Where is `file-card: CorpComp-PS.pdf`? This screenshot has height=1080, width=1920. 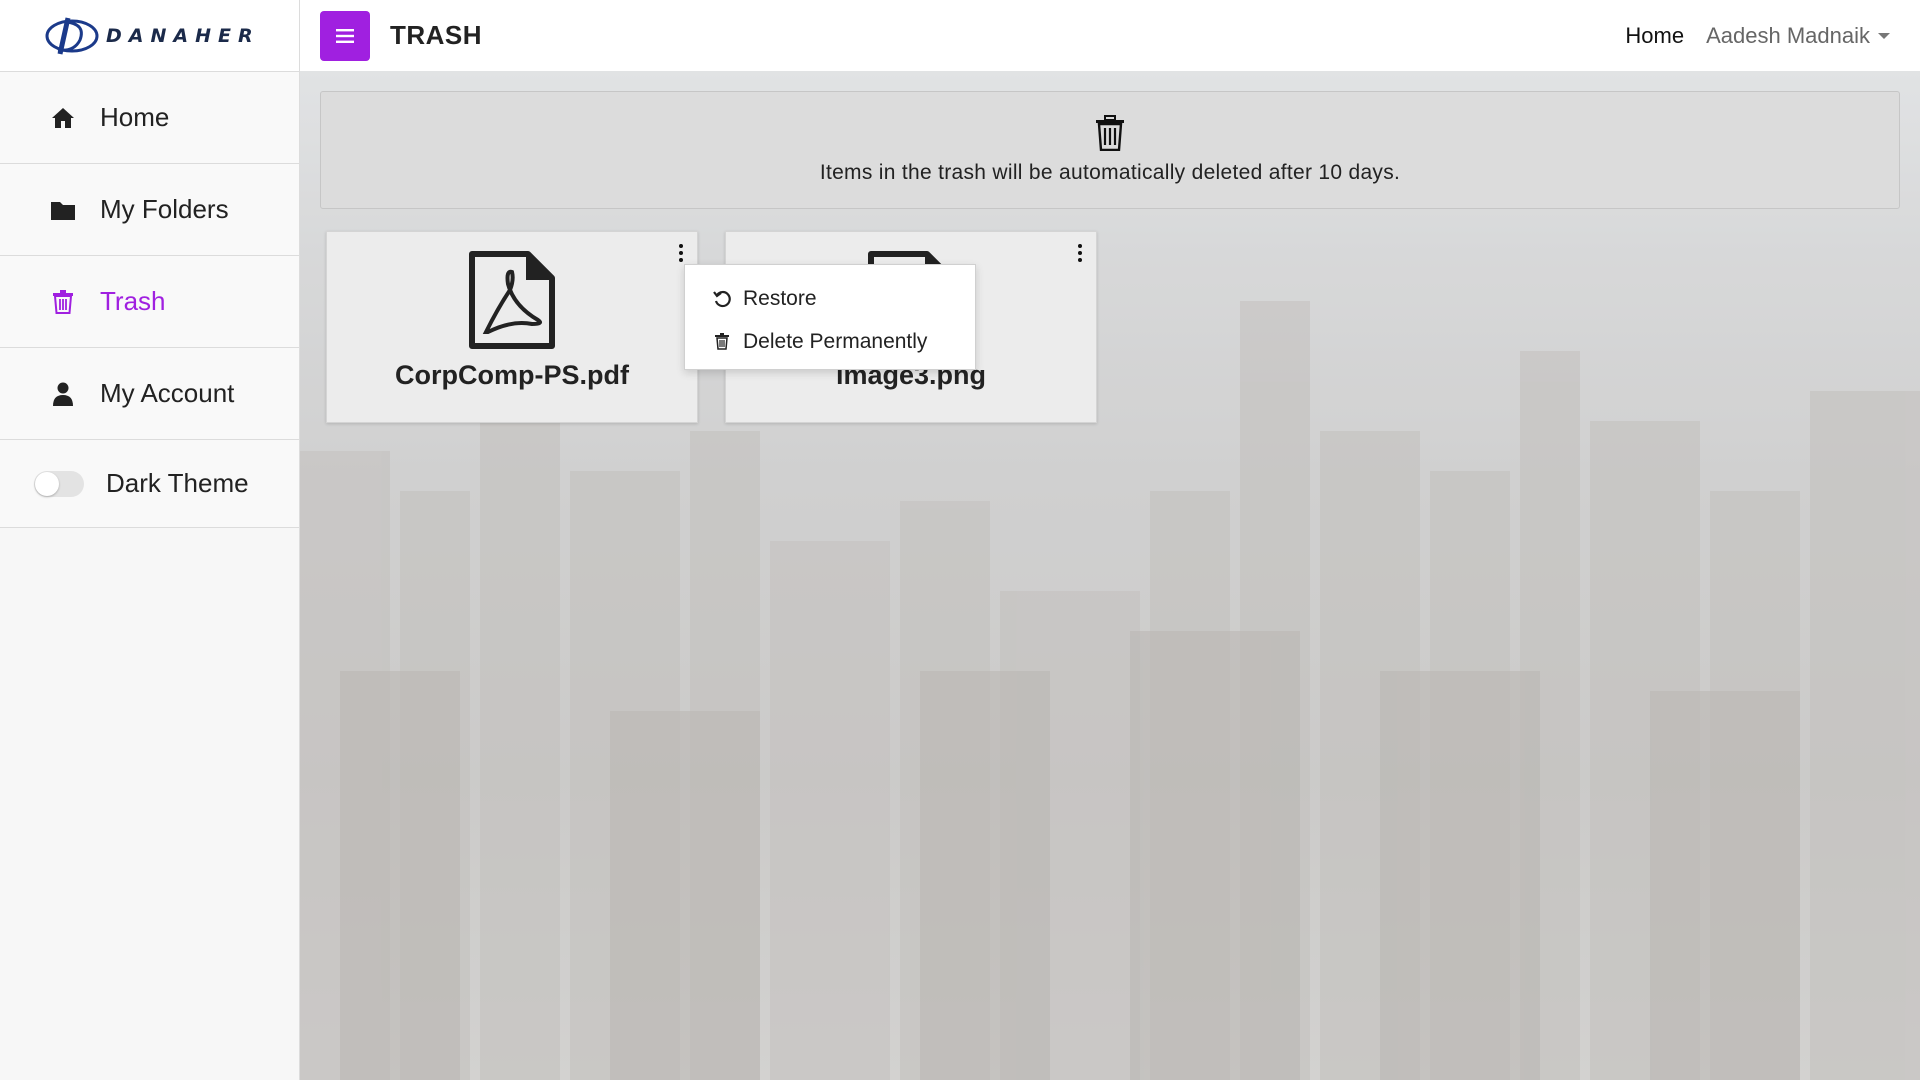 file-card: CorpComp-PS.pdf is located at coordinates (512, 327).